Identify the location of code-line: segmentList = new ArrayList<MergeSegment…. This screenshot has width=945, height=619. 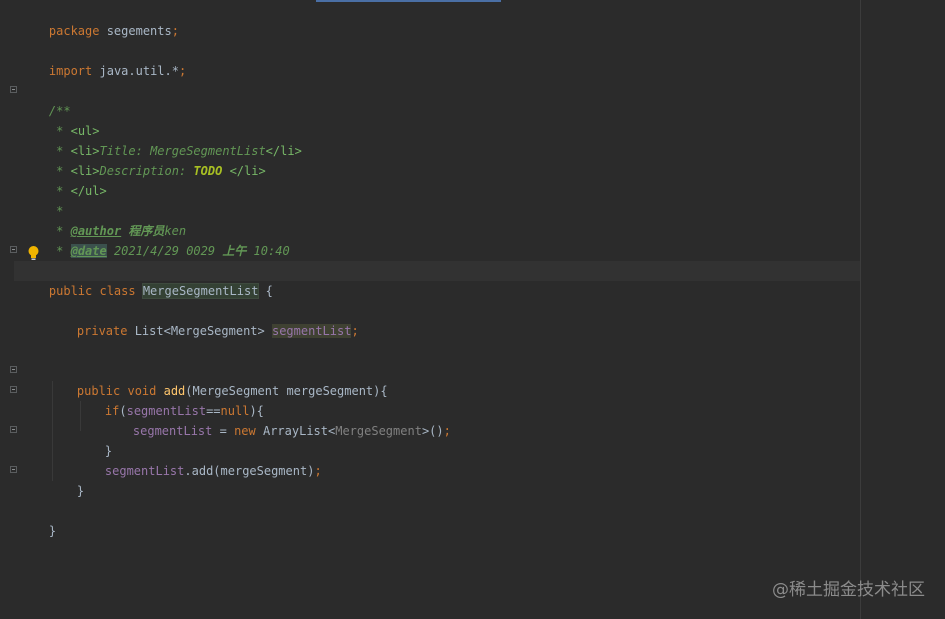
(277, 419).